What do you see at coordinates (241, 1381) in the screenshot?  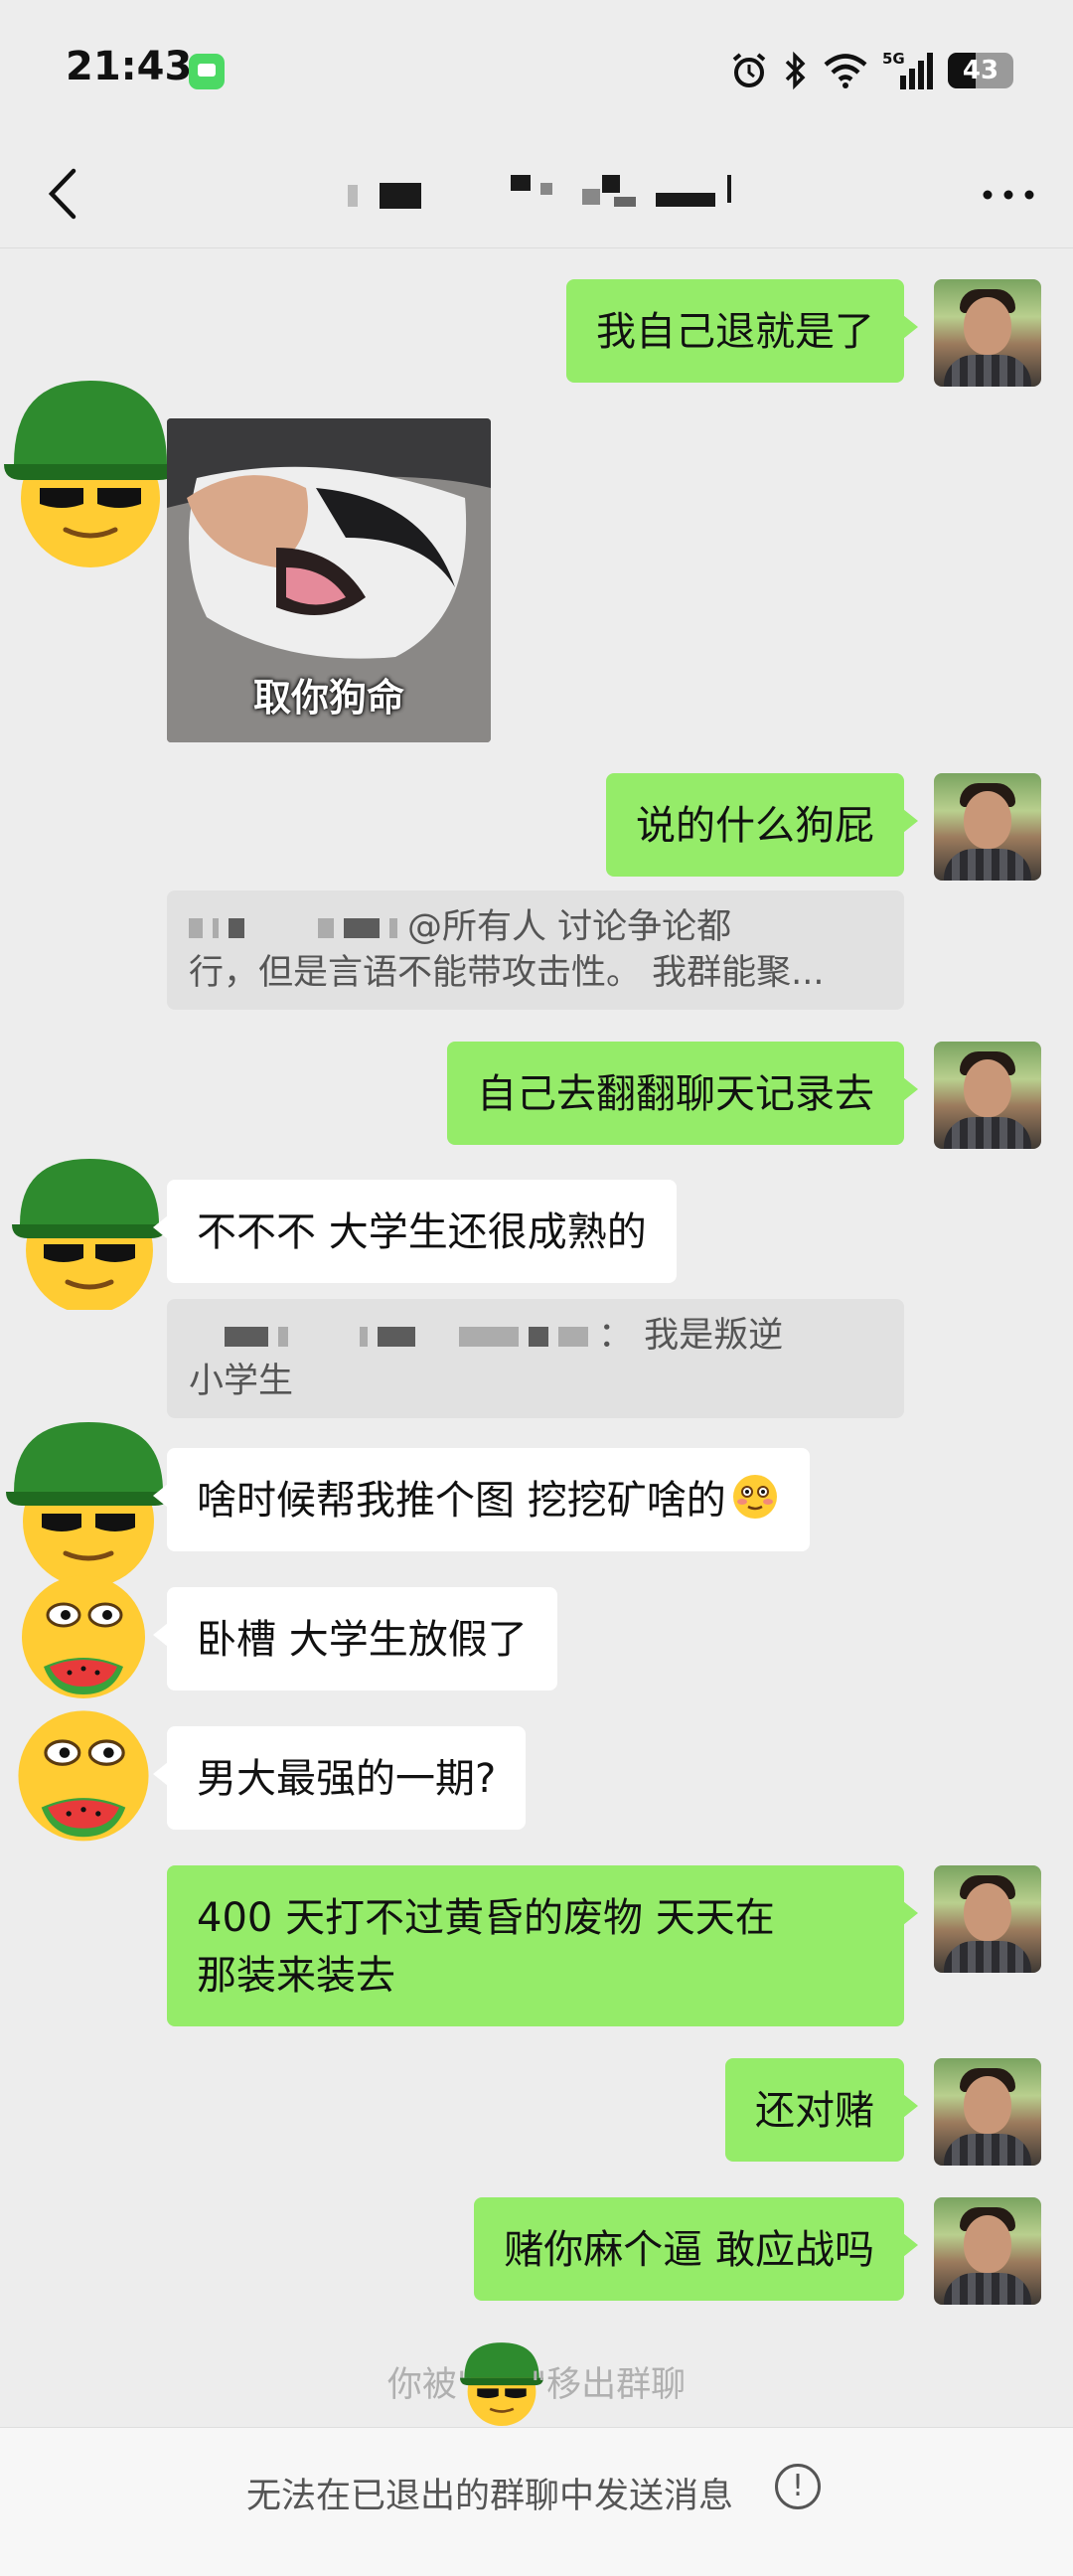 I see `quote-line-2: 小学生` at bounding box center [241, 1381].